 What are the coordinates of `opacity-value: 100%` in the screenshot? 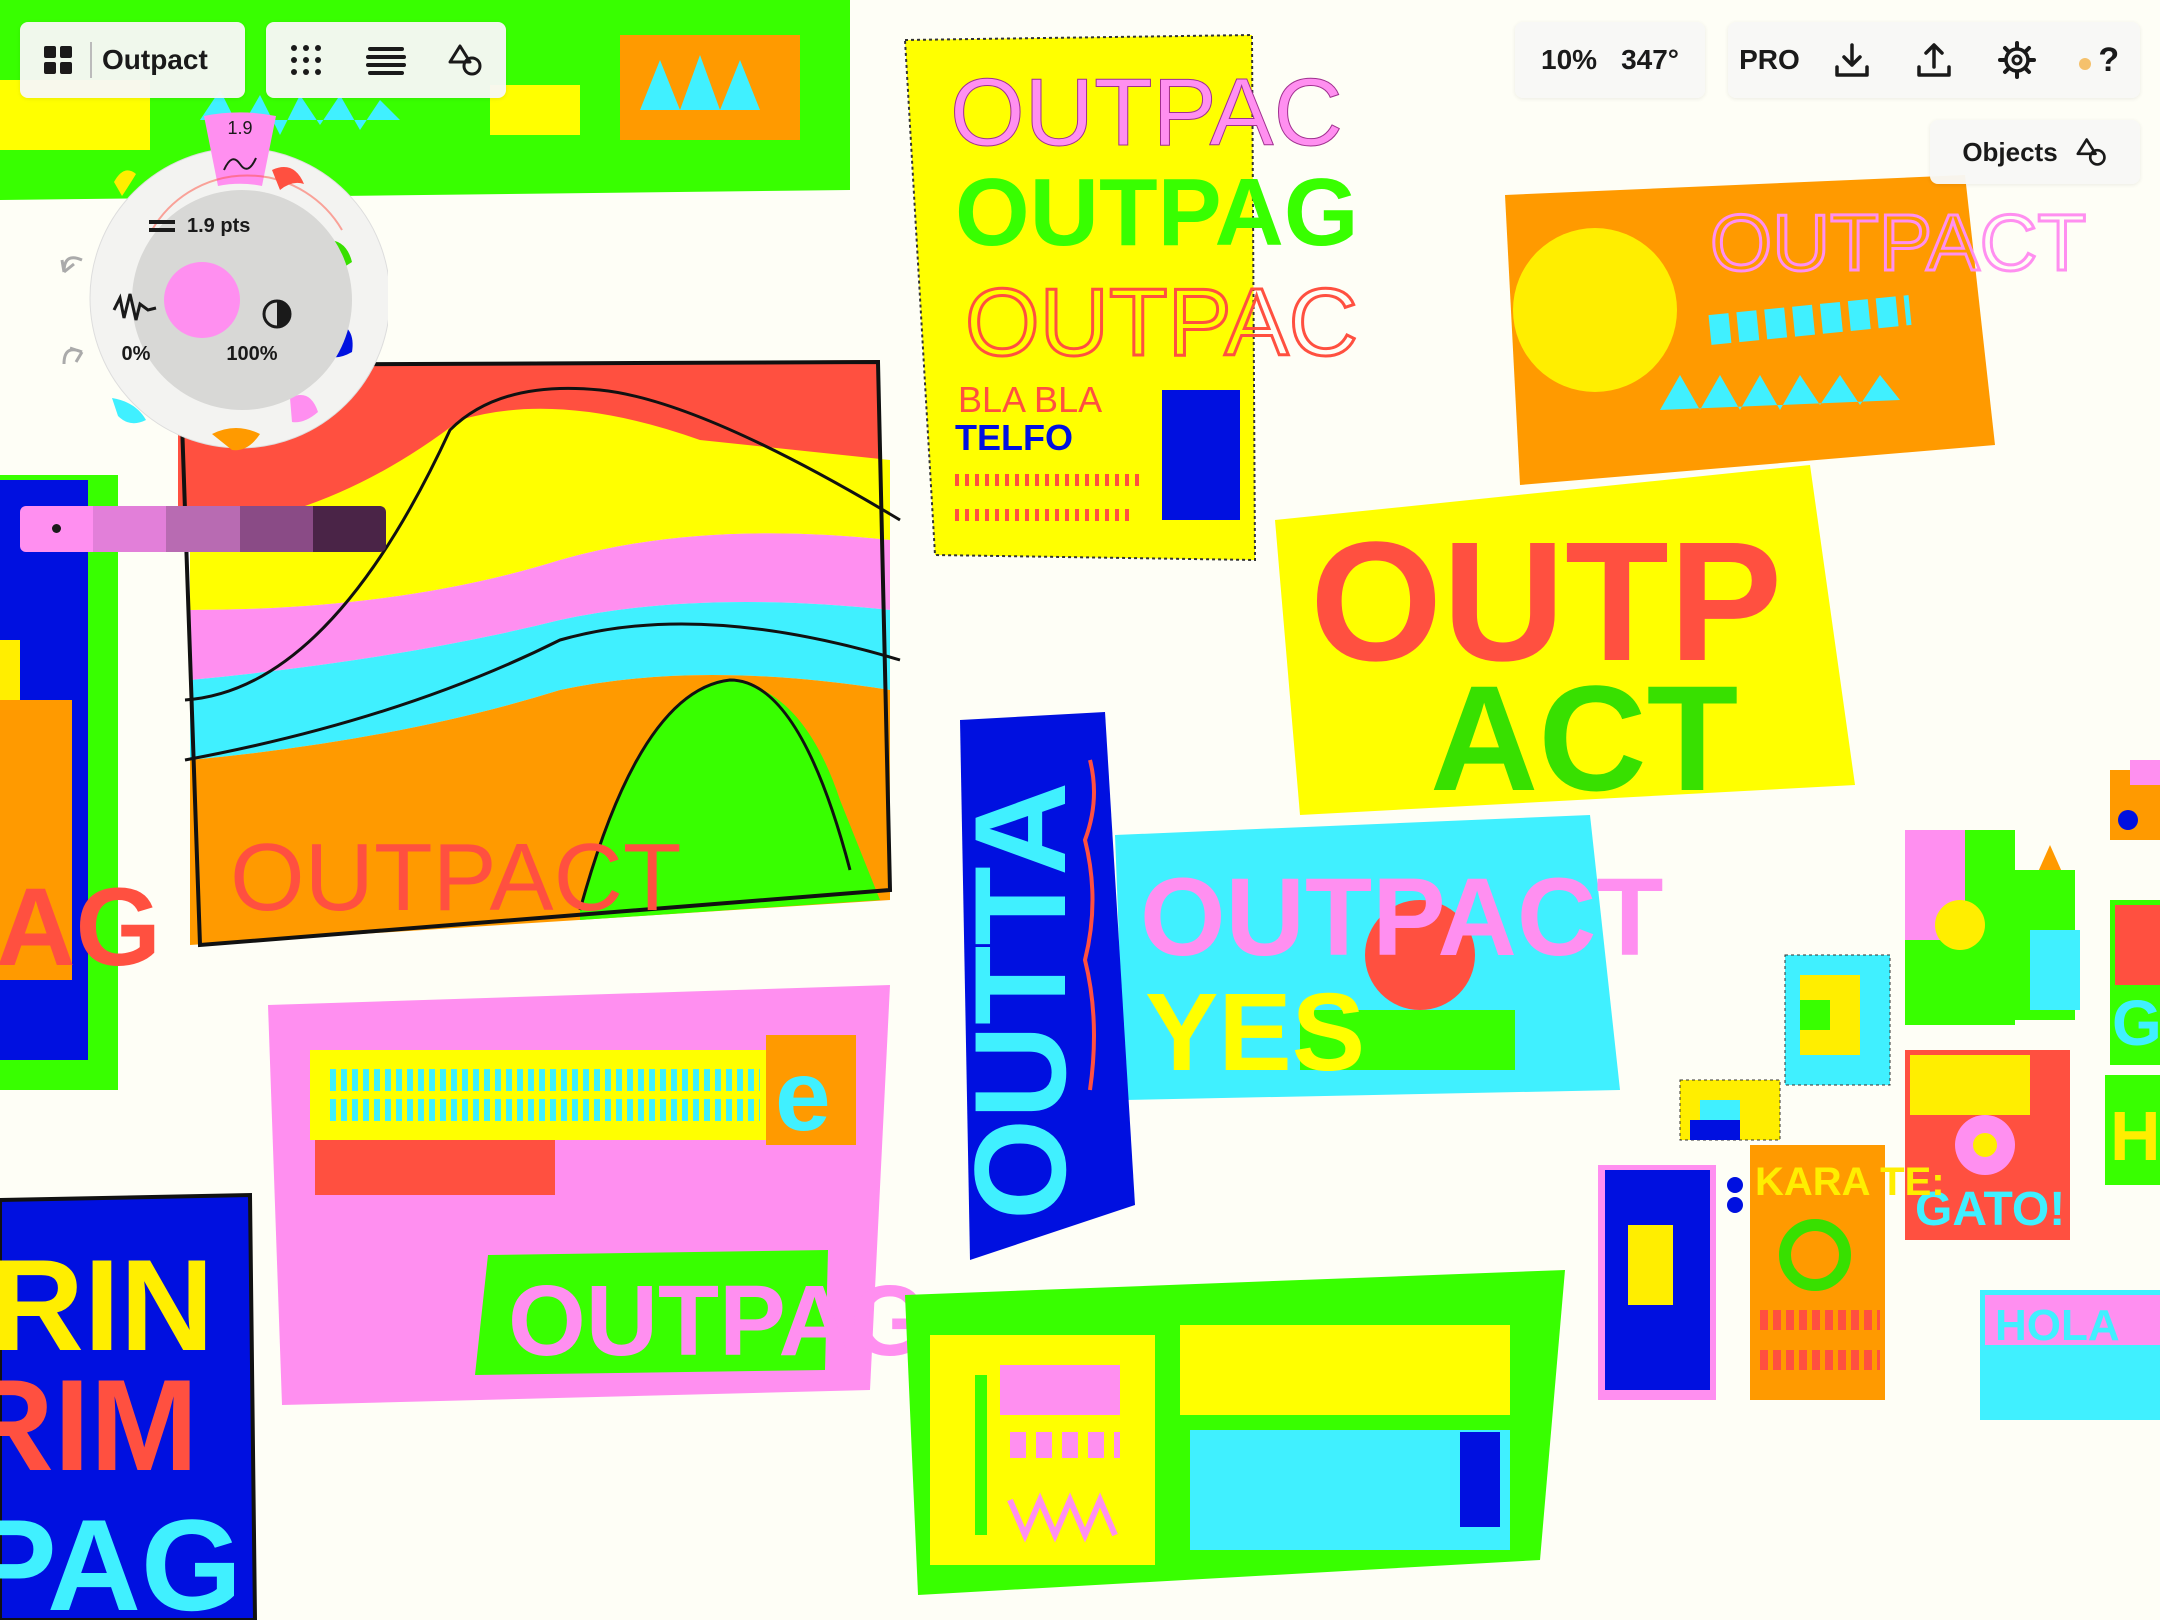 It's located at (251, 354).